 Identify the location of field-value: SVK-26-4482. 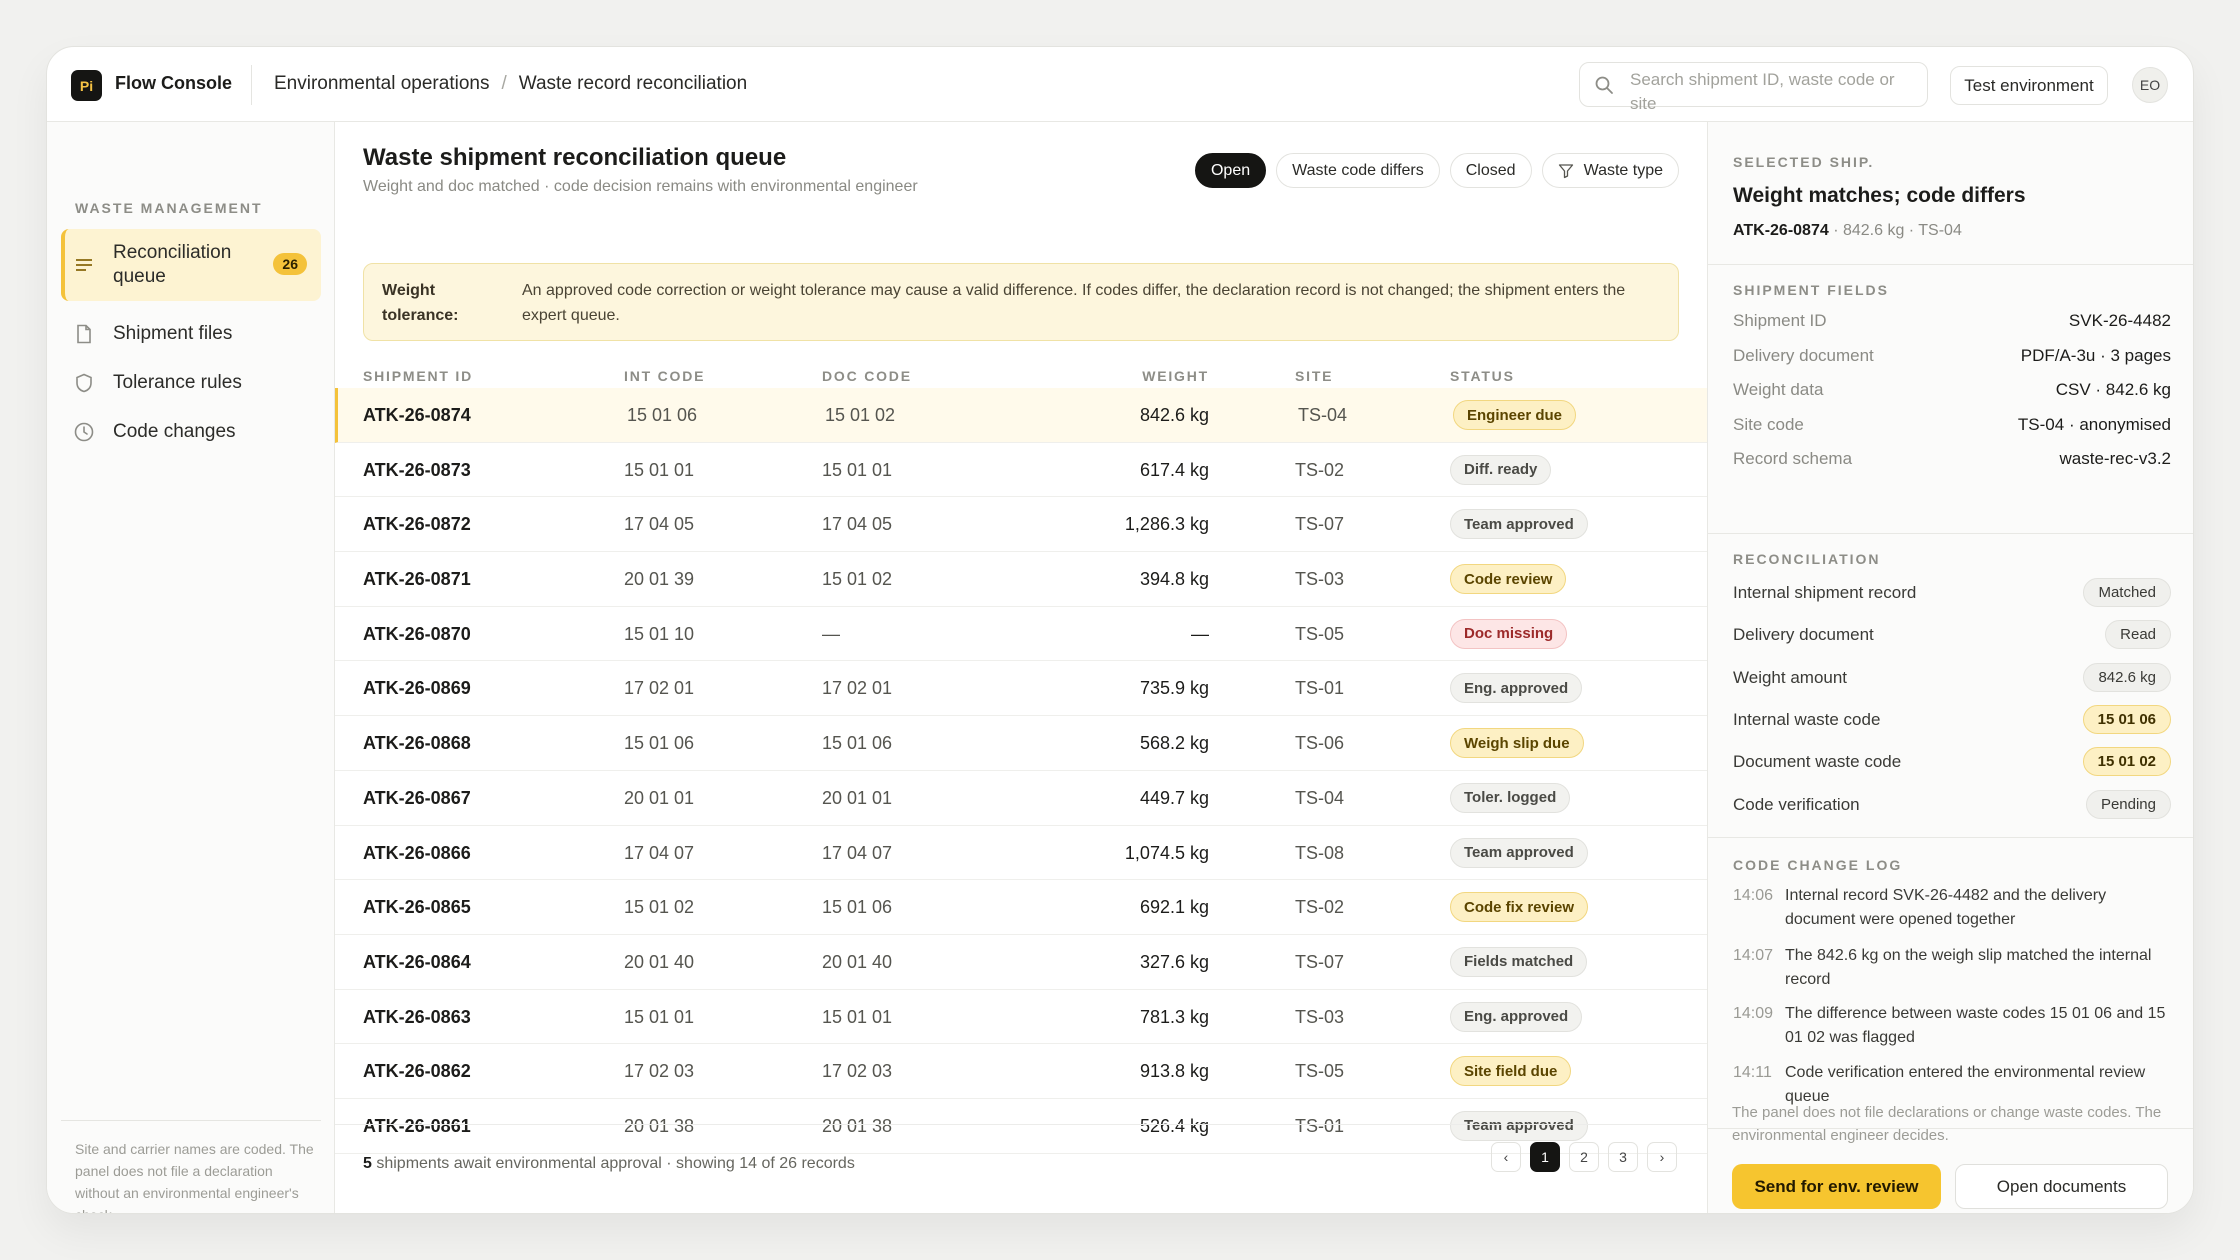
(2119, 320).